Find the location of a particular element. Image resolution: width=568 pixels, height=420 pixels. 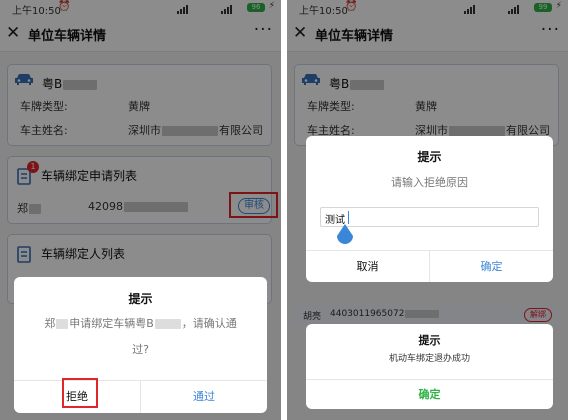

cancel-button: 取消 is located at coordinates (367, 266).